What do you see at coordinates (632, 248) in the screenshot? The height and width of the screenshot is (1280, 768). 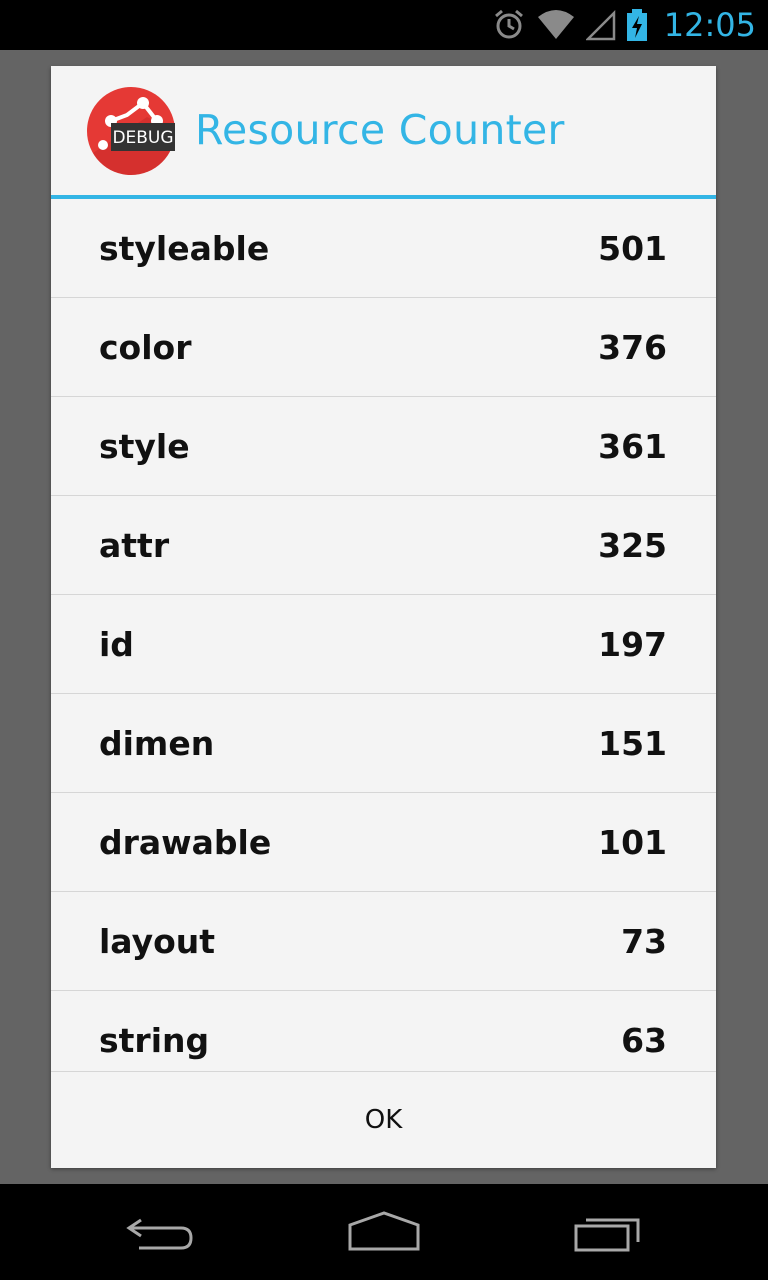 I see `resource-count-value: 501` at bounding box center [632, 248].